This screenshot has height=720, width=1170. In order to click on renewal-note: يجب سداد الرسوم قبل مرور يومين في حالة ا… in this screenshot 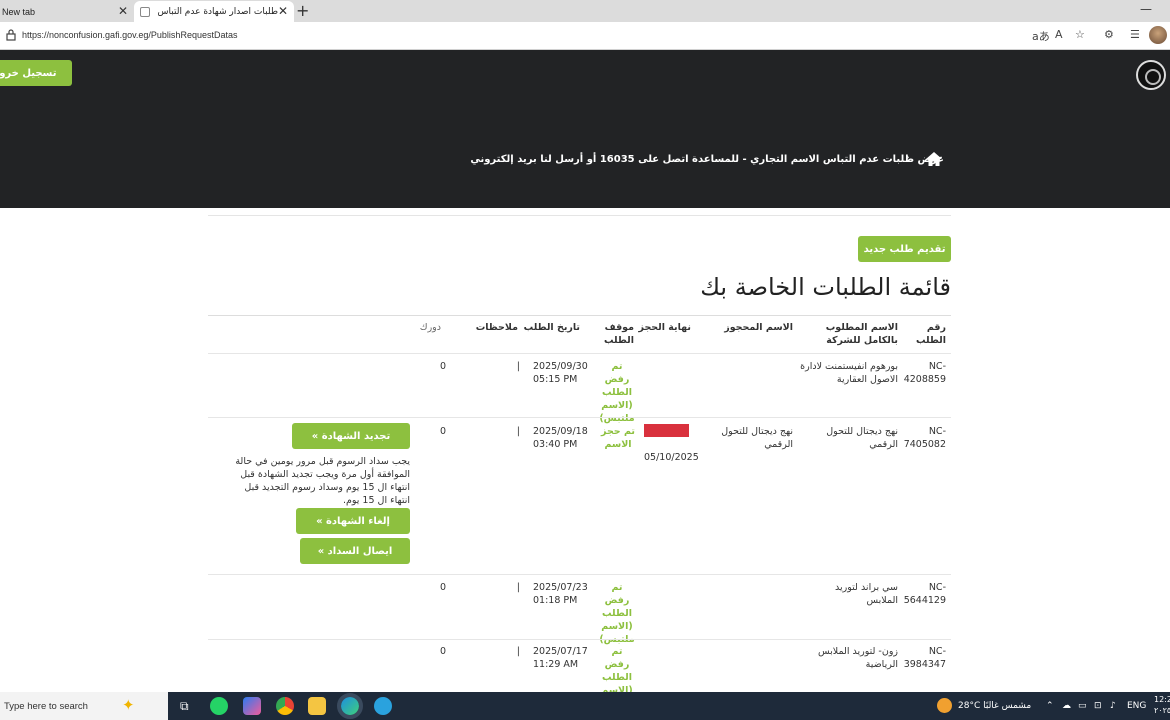, I will do `click(322, 481)`.